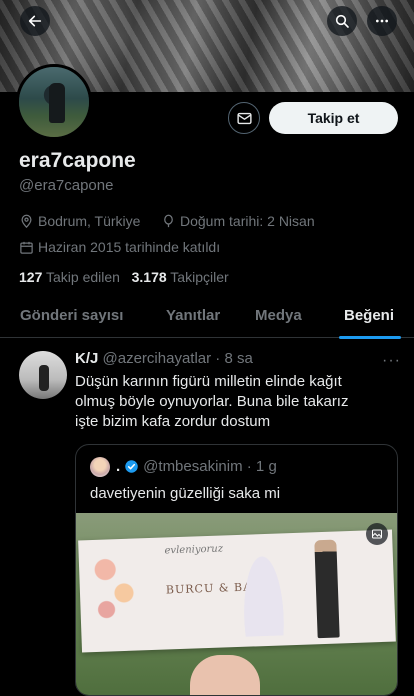  I want to click on post-header: K/J @azercihayatlar · 8 sa, so click(164, 358).